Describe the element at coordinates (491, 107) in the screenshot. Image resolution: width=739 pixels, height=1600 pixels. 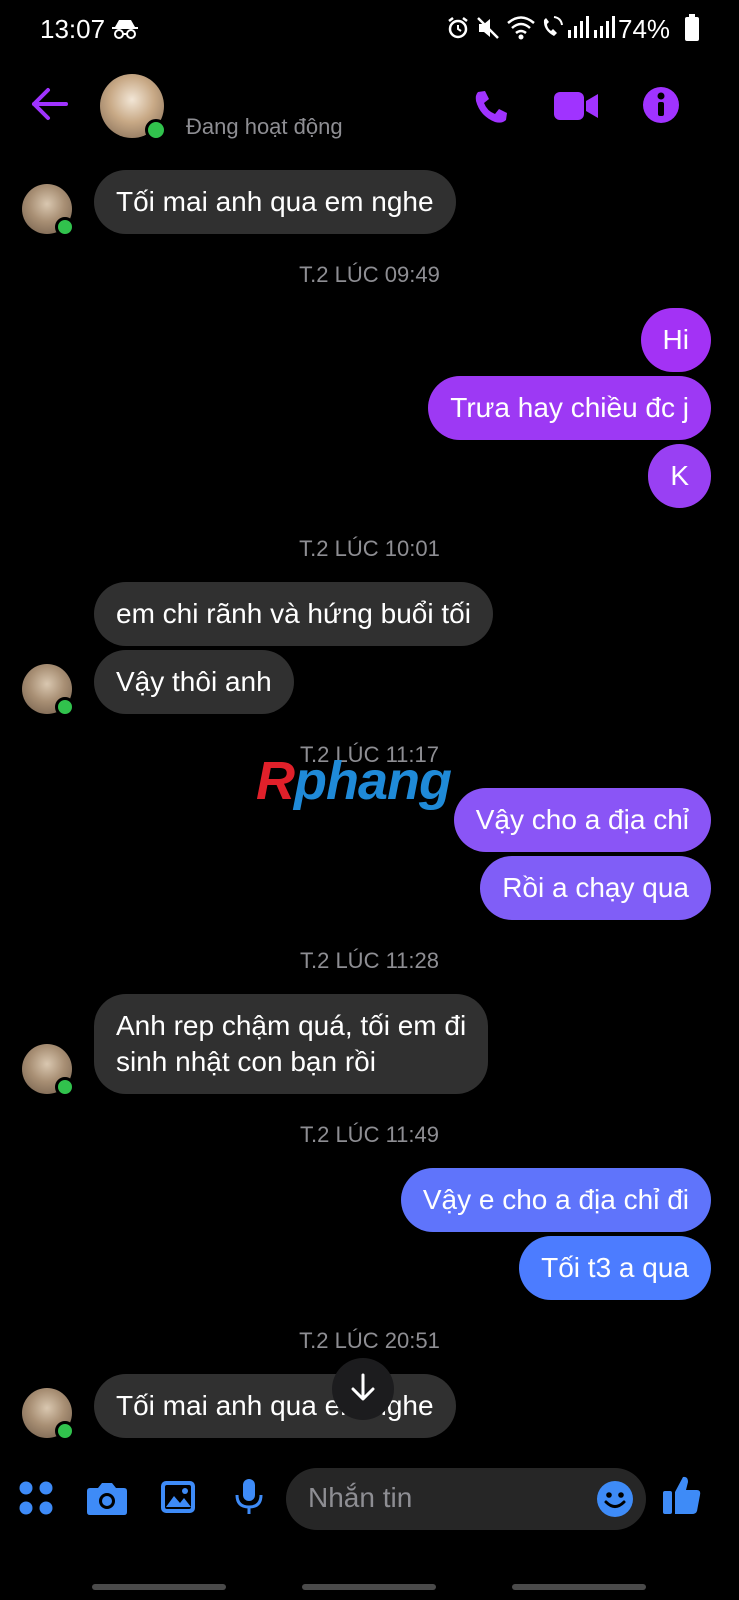
I see `phone-call-icon` at that location.